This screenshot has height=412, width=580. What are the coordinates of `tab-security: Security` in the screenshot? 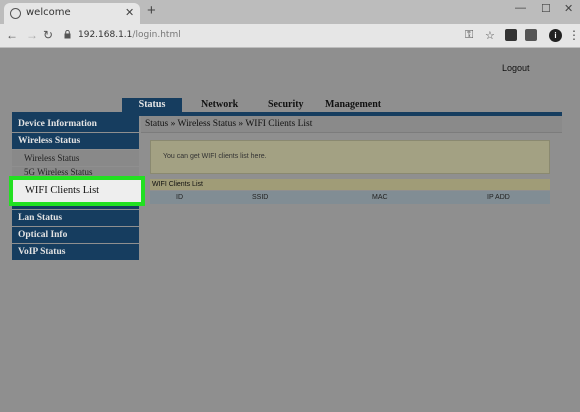 It's located at (286, 105).